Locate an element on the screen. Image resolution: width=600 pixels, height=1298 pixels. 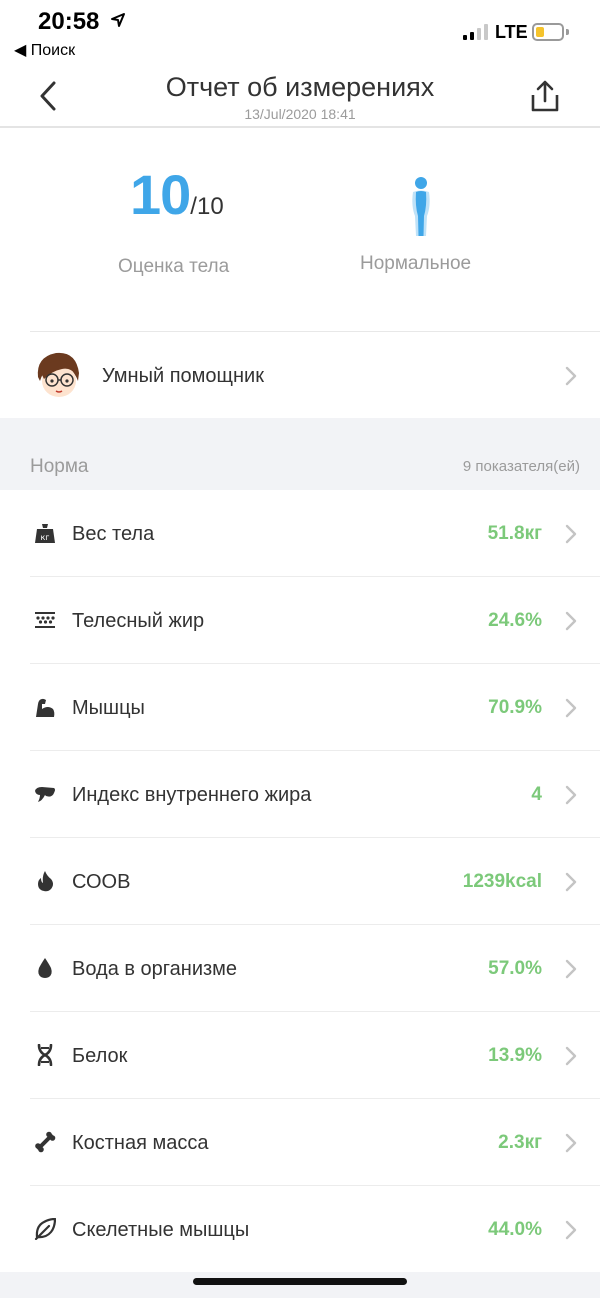
metric-value: 4 is located at coordinates (536, 794).